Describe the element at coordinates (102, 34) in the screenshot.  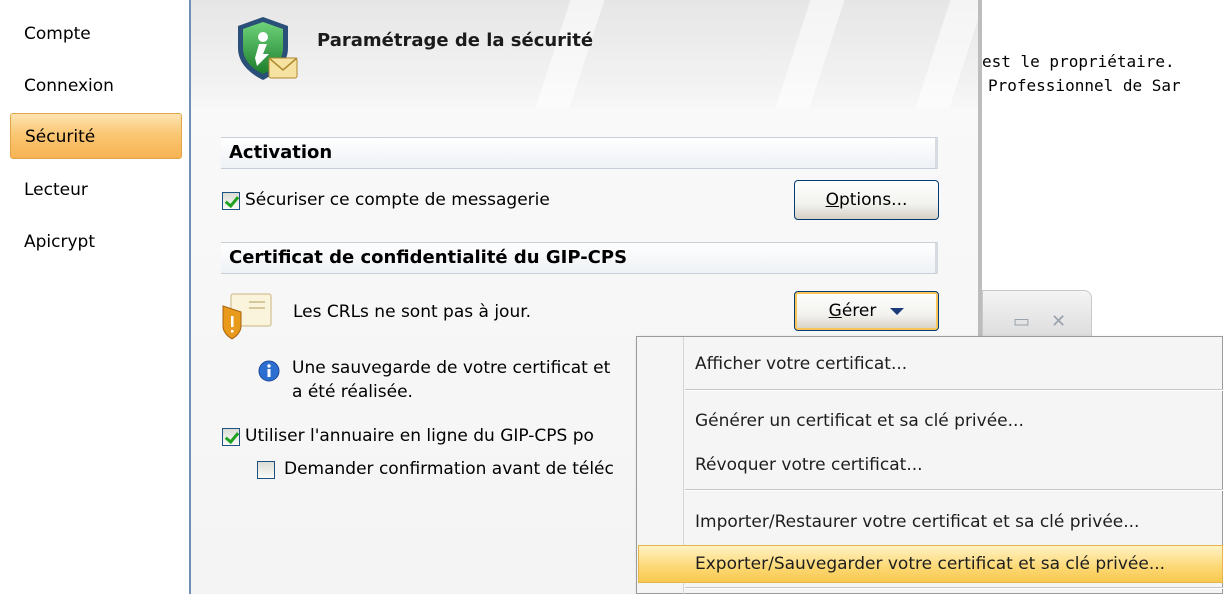
I see `sidebar-item-compte: Compte` at that location.